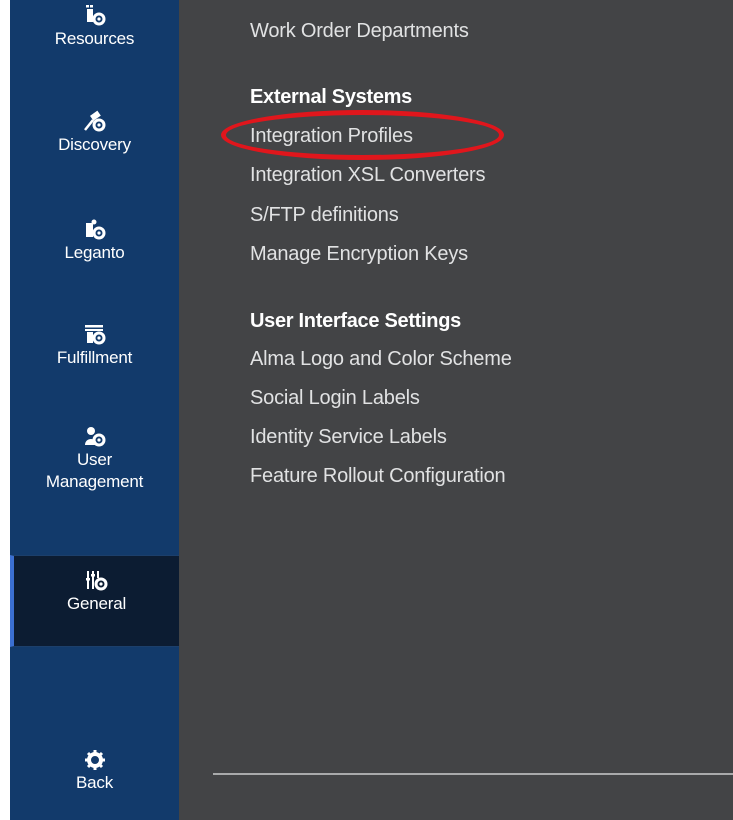 The height and width of the screenshot is (820, 733). Describe the element at coordinates (355, 321) in the screenshot. I see `section-heading-user-interface-settings: User Interface Settings` at that location.